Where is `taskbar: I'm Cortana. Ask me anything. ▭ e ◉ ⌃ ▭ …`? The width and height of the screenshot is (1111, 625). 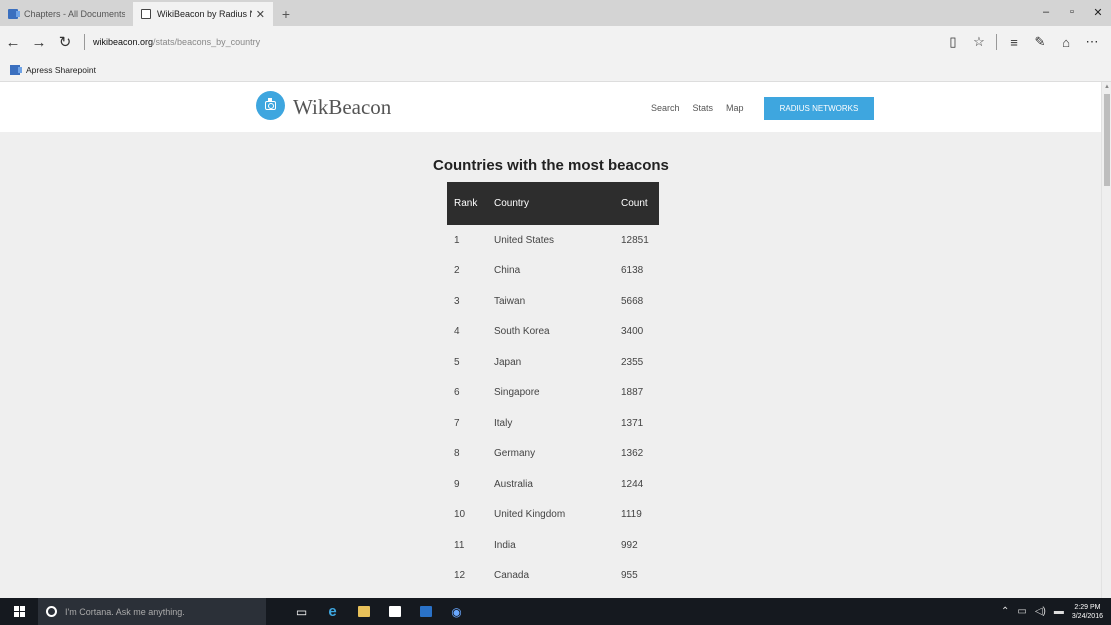
taskbar: I'm Cortana. Ask me anything. ▭ e ◉ ⌃ ▭ … is located at coordinates (555, 611).